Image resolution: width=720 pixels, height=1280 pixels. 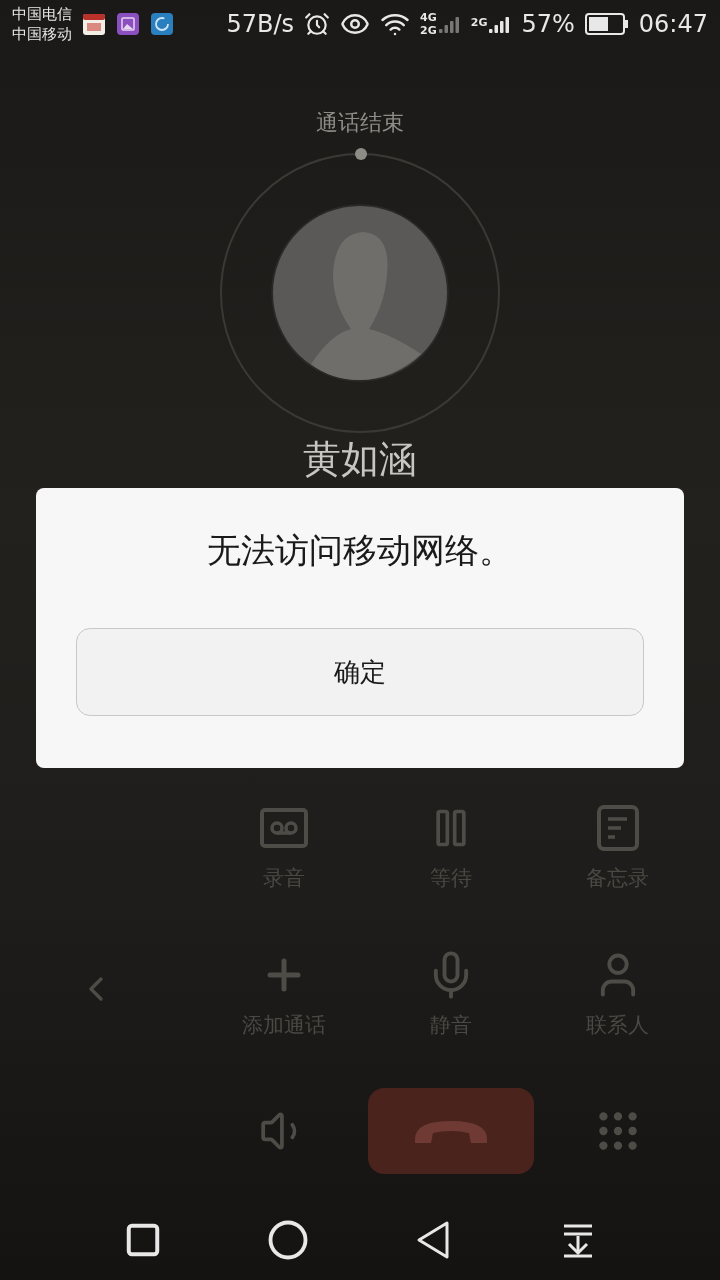 What do you see at coordinates (673, 24) in the screenshot?
I see `clock-time: 06:47` at bounding box center [673, 24].